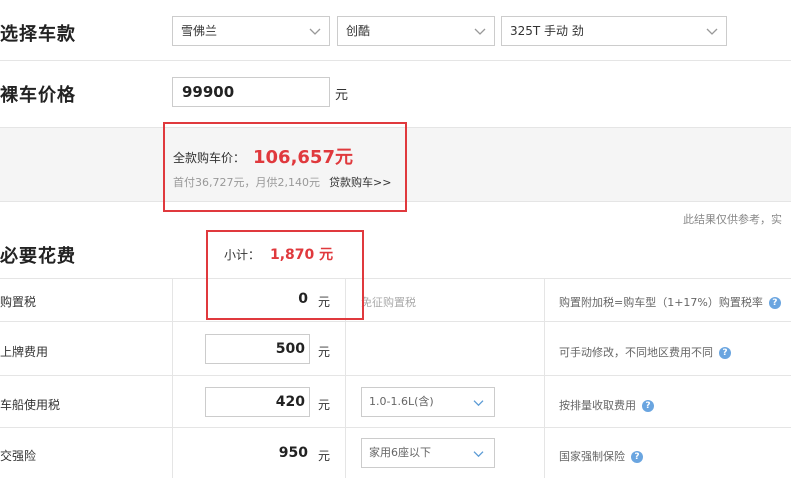 This screenshot has height=478, width=791. I want to click on series-select-value: 创酷, so click(358, 31).